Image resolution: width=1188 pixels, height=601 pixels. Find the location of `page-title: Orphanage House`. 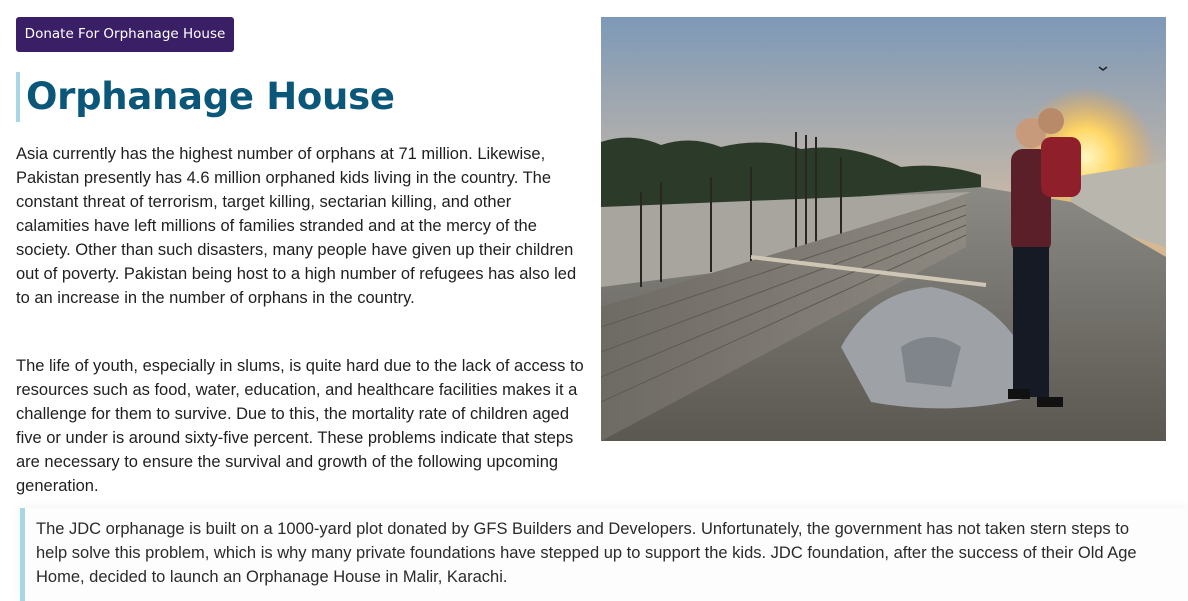

page-title: Orphanage House is located at coordinates (210, 96).